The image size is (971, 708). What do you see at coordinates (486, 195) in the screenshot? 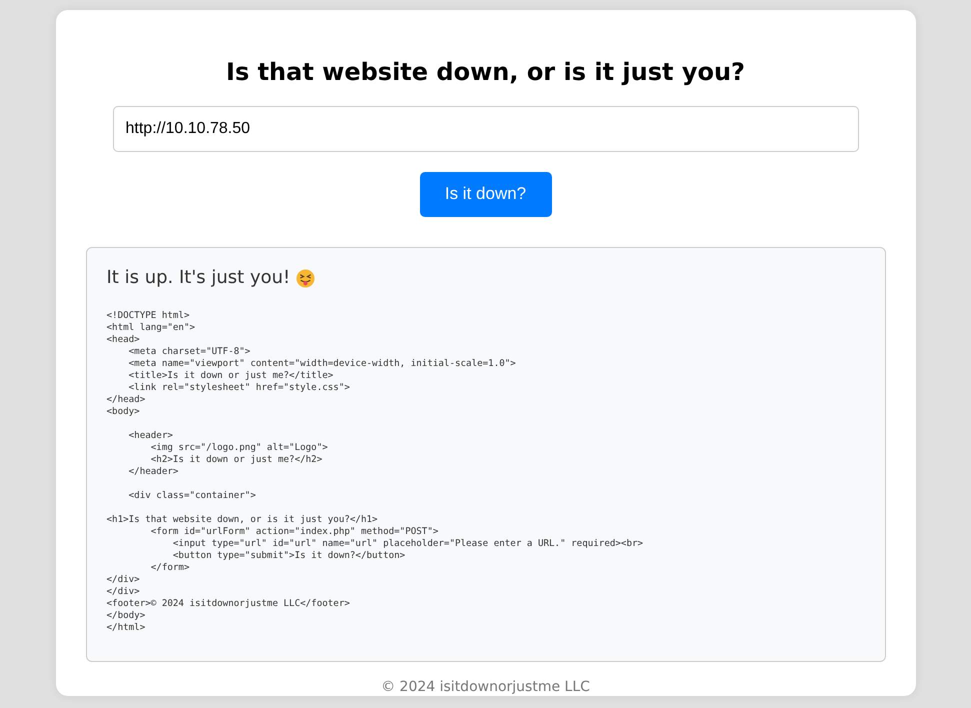
I see `check-button: Is it down?` at bounding box center [486, 195].